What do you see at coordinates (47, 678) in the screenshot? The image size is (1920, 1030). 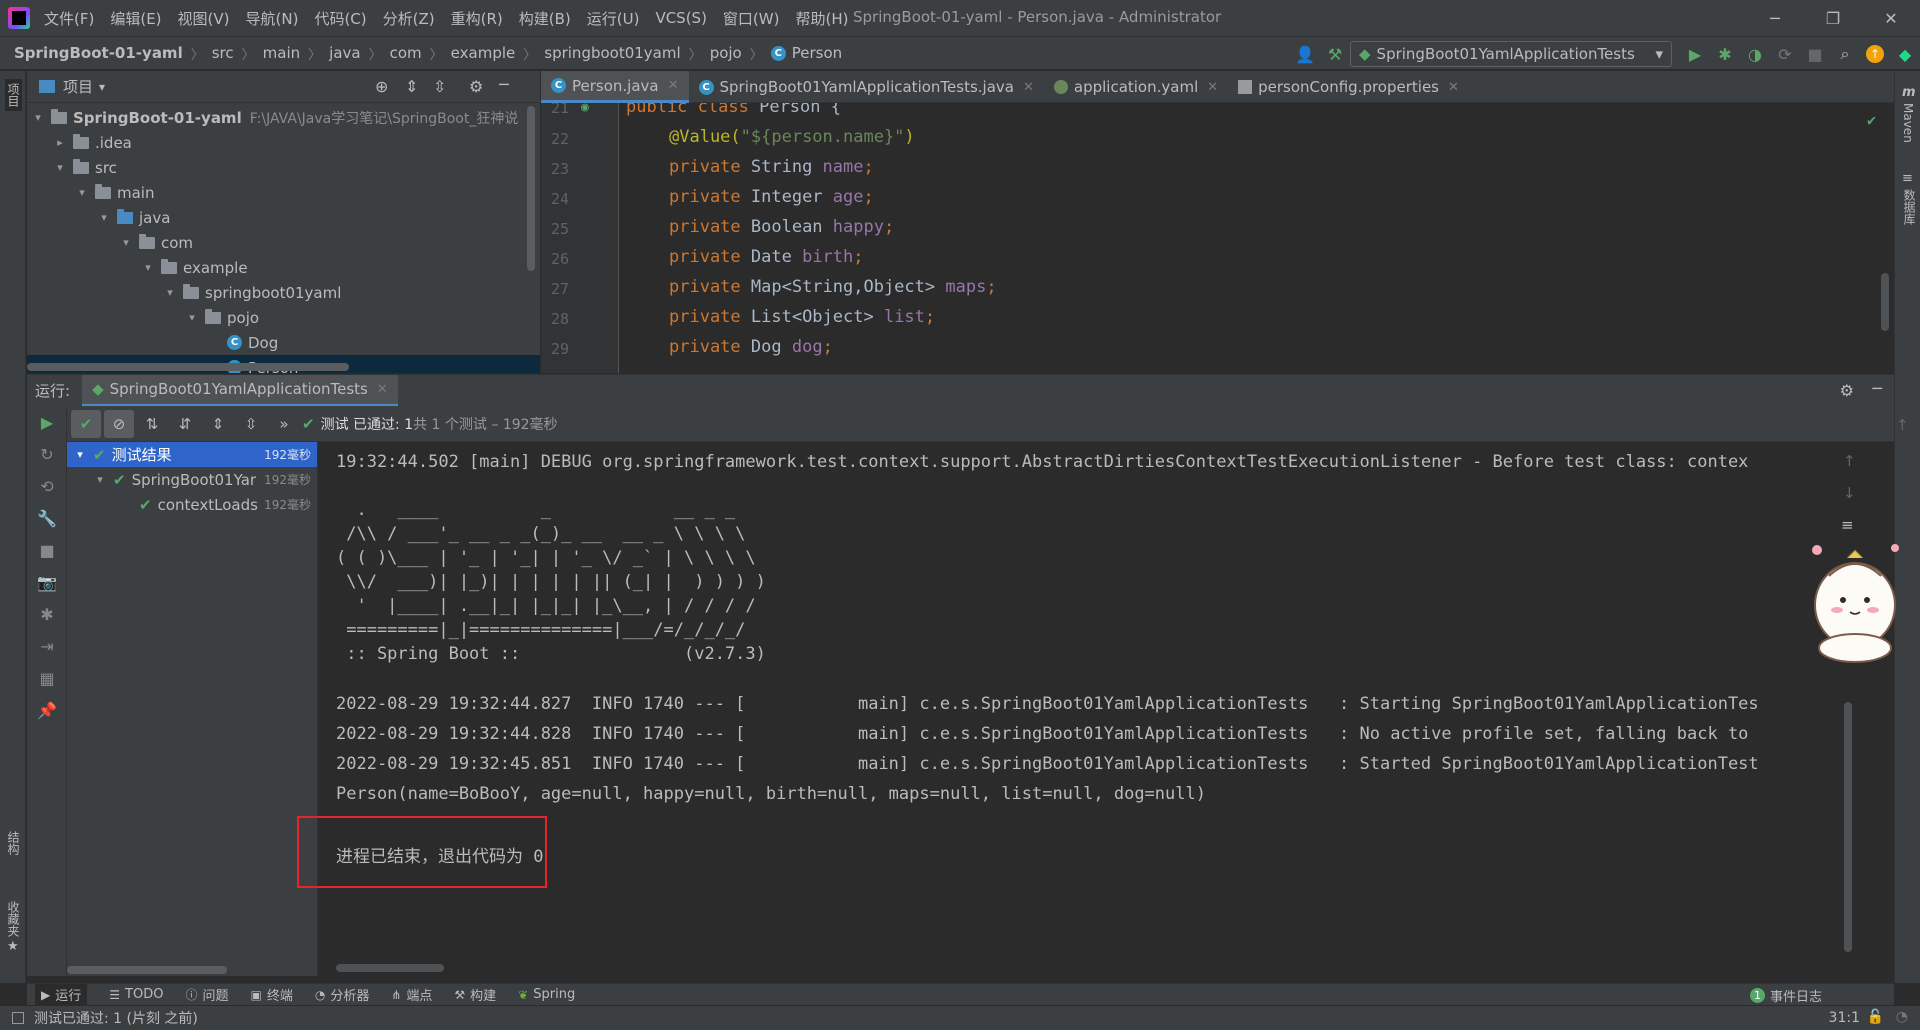 I see `layout-icon: ▦` at bounding box center [47, 678].